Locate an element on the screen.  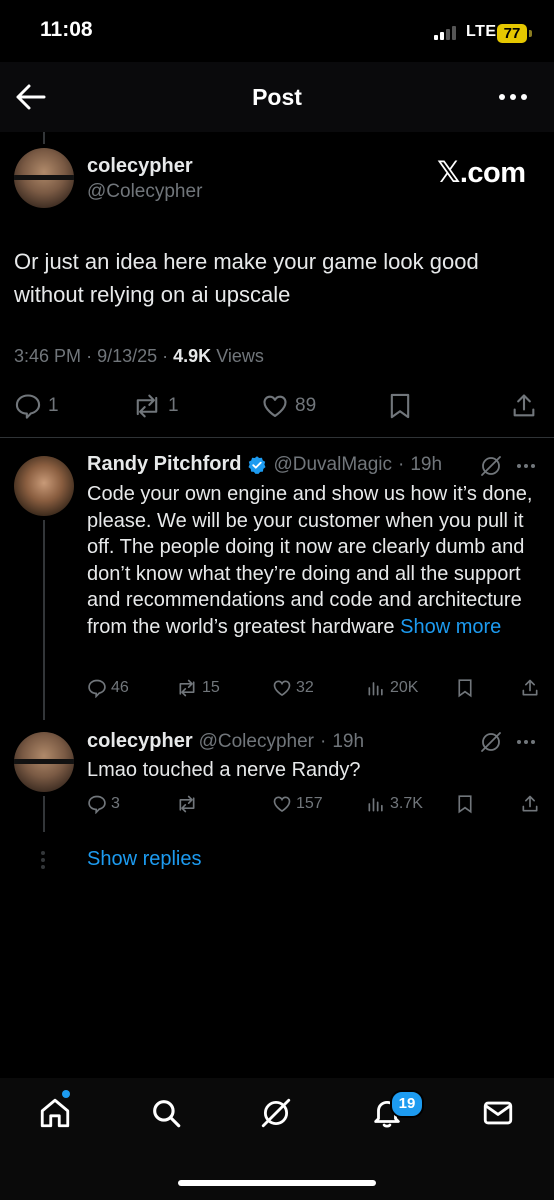
reply-text: Lmao touched a nerve Randy? is located at coordinates (224, 770).